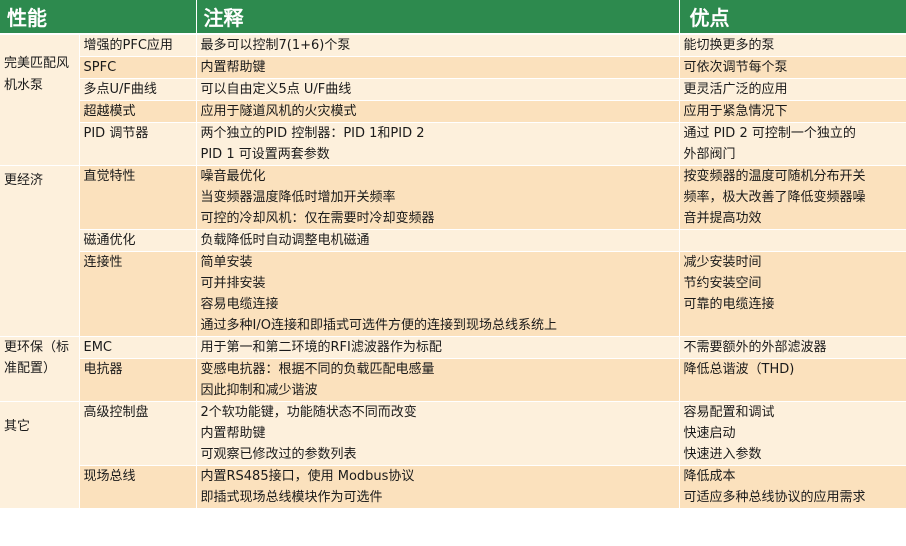  What do you see at coordinates (138, 380) in the screenshot?
I see `feature-cell: 电抗器` at bounding box center [138, 380].